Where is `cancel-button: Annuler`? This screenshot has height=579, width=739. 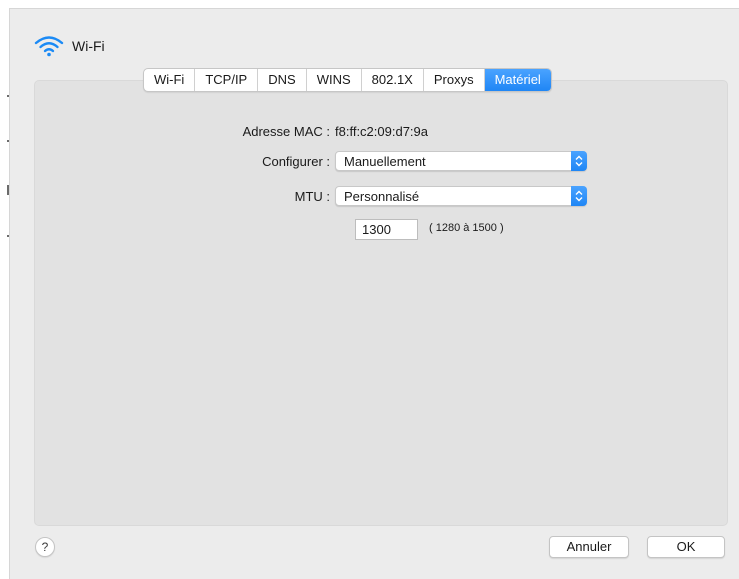 cancel-button: Annuler is located at coordinates (589, 547).